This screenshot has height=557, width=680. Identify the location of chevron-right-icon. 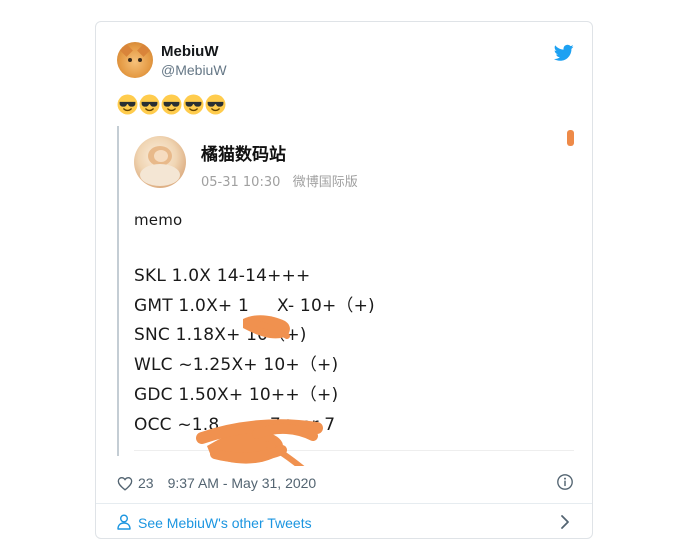
(565, 522).